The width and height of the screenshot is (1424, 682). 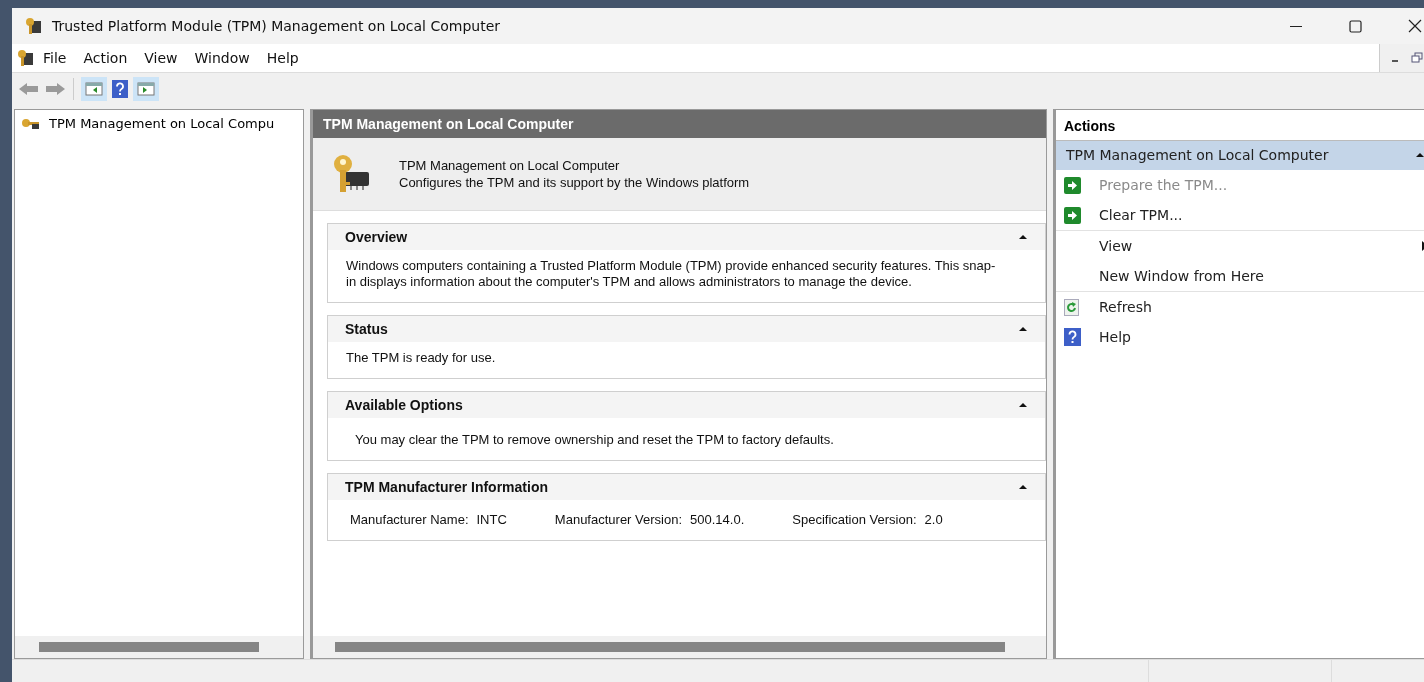 I want to click on menu-item: View, so click(x=160, y=58).